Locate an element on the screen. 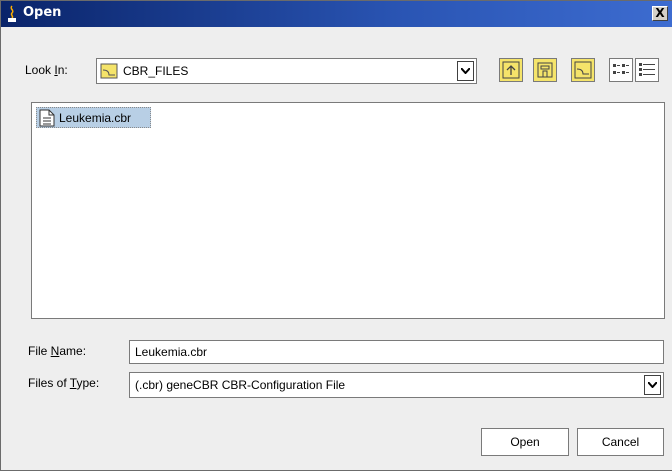  look-in-dropdown-button is located at coordinates (465, 71).